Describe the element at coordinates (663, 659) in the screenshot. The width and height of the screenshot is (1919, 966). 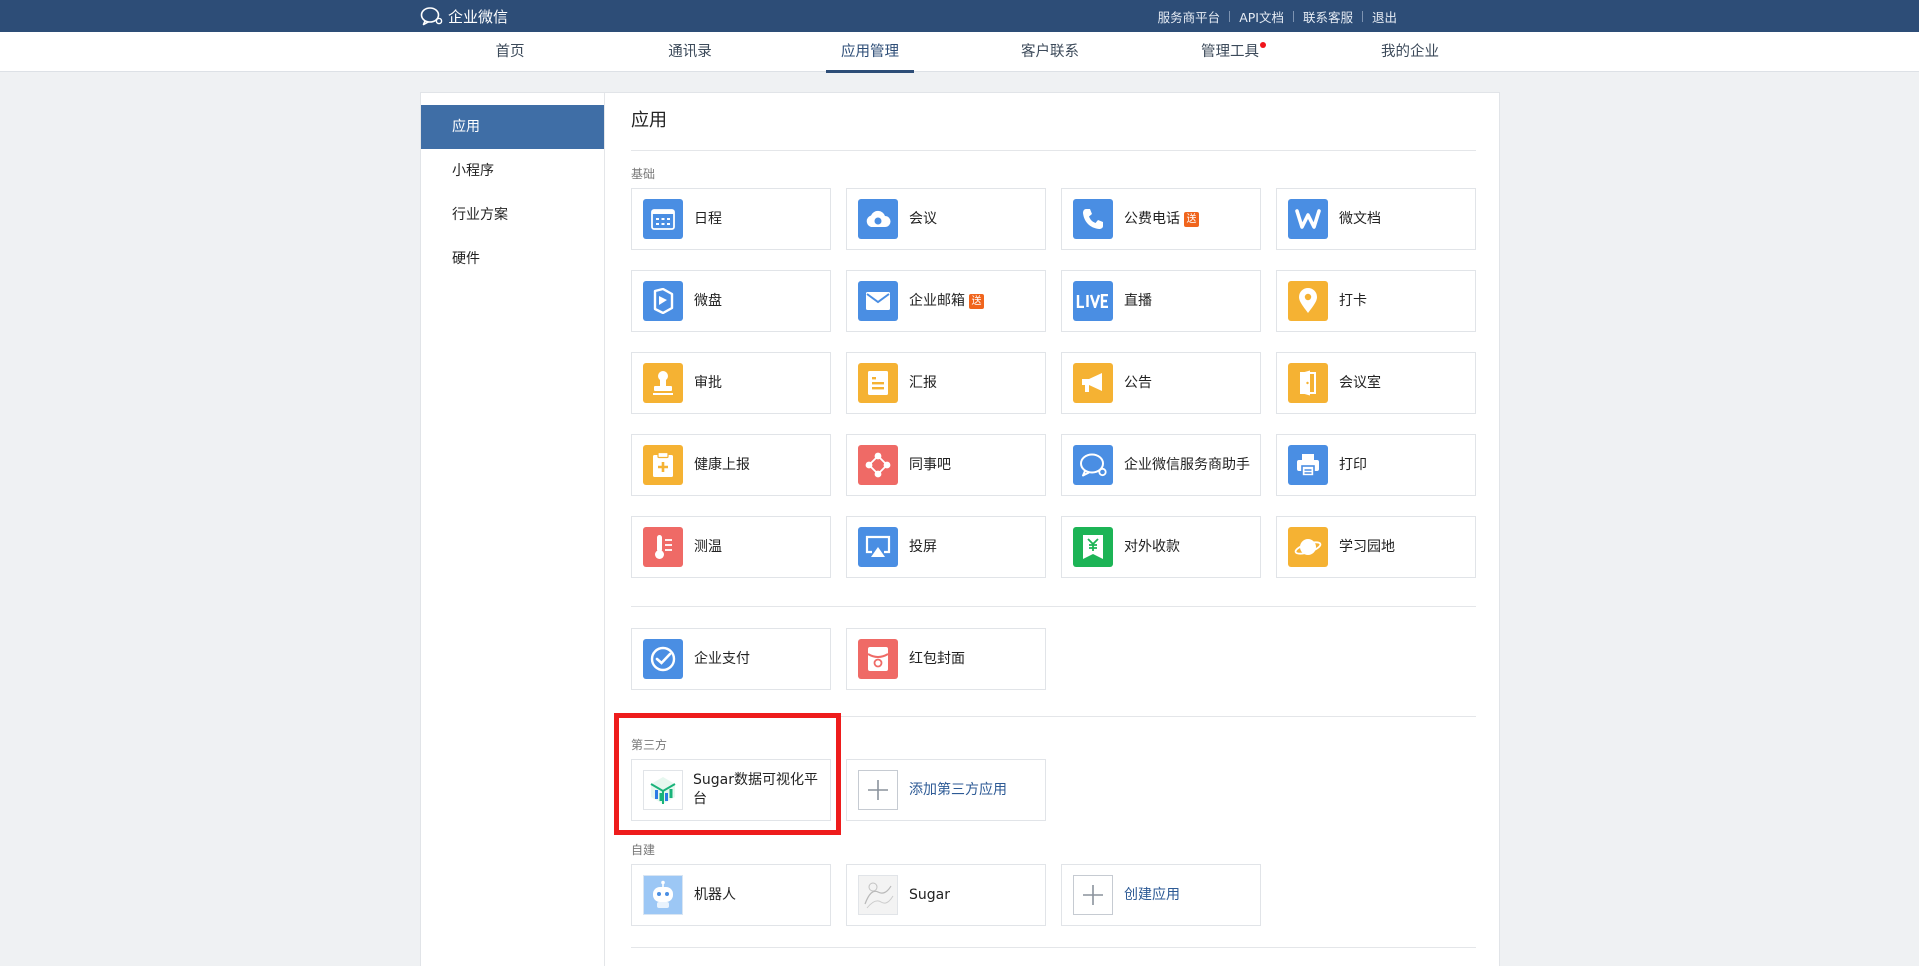
I see `pay-check-icon` at that location.